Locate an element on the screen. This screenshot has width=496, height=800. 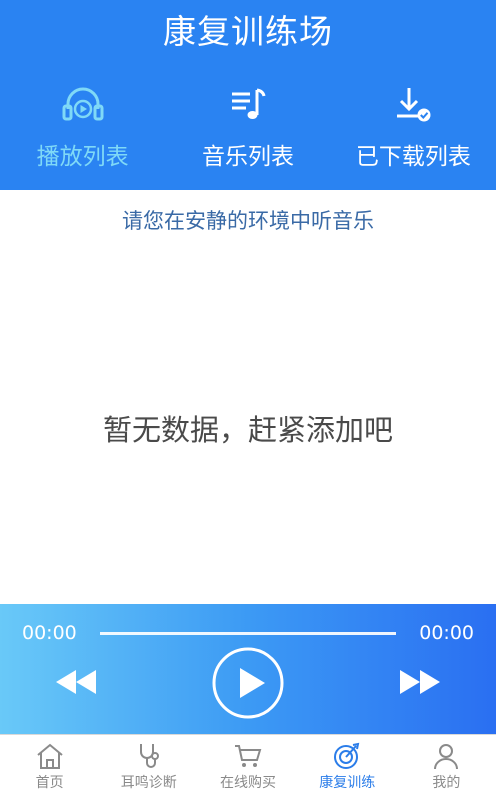
fast-forward-icon is located at coordinates (419, 682).